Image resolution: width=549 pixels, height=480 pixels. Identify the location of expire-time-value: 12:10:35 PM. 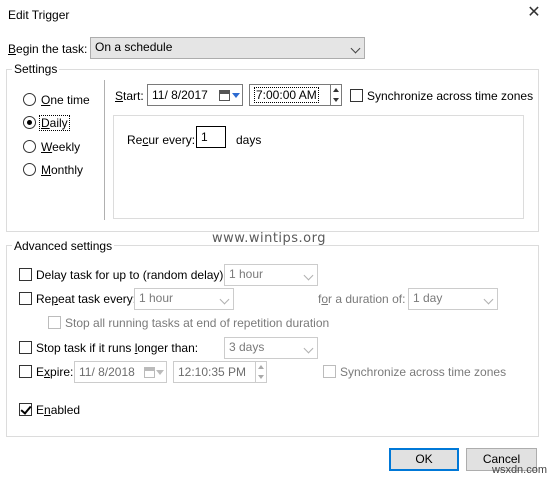
(212, 372).